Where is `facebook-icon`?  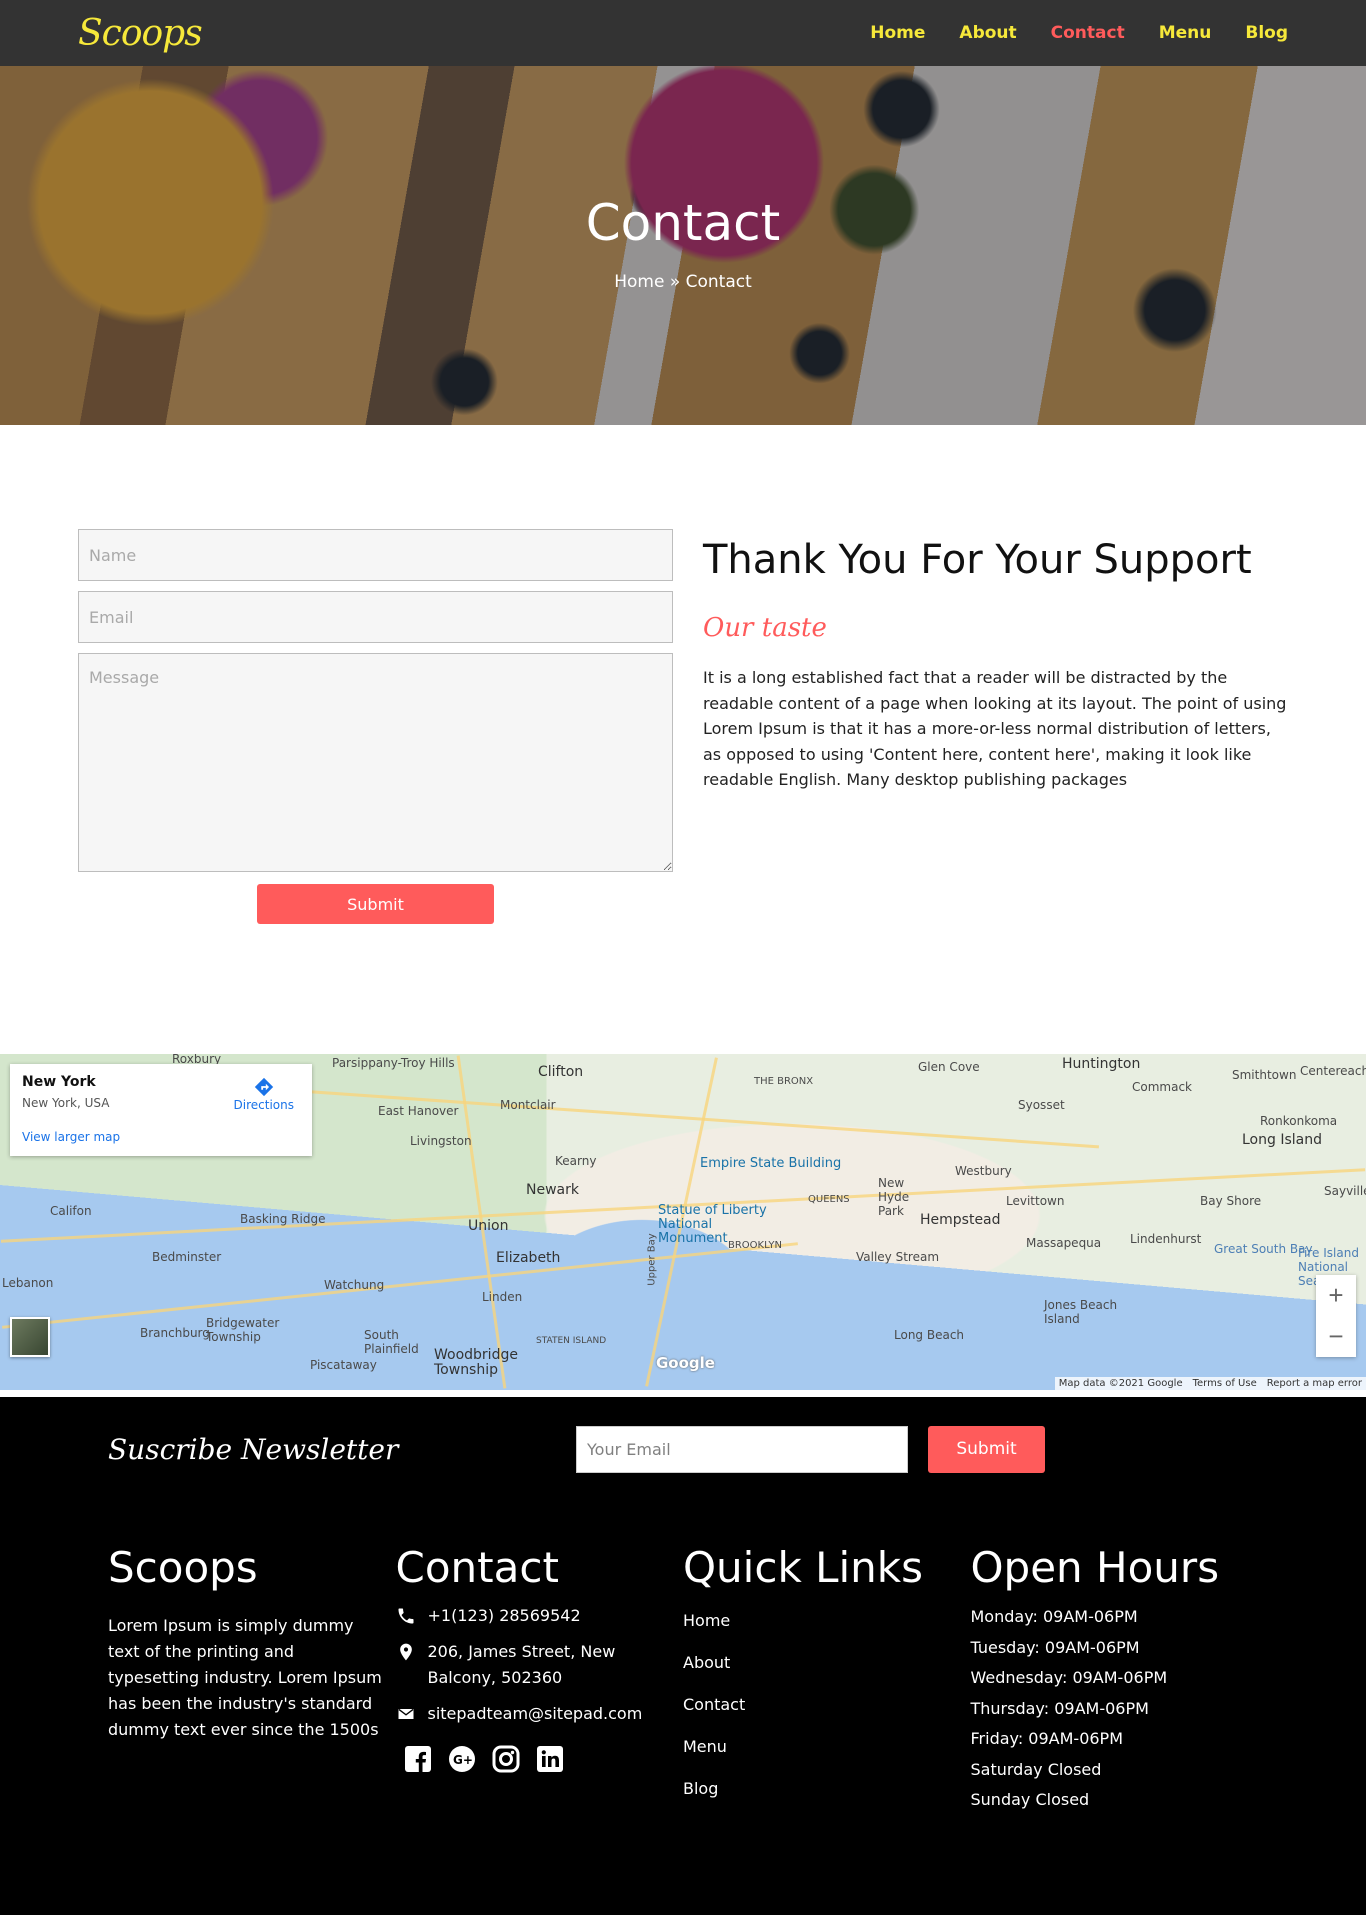
facebook-icon is located at coordinates (418, 1759).